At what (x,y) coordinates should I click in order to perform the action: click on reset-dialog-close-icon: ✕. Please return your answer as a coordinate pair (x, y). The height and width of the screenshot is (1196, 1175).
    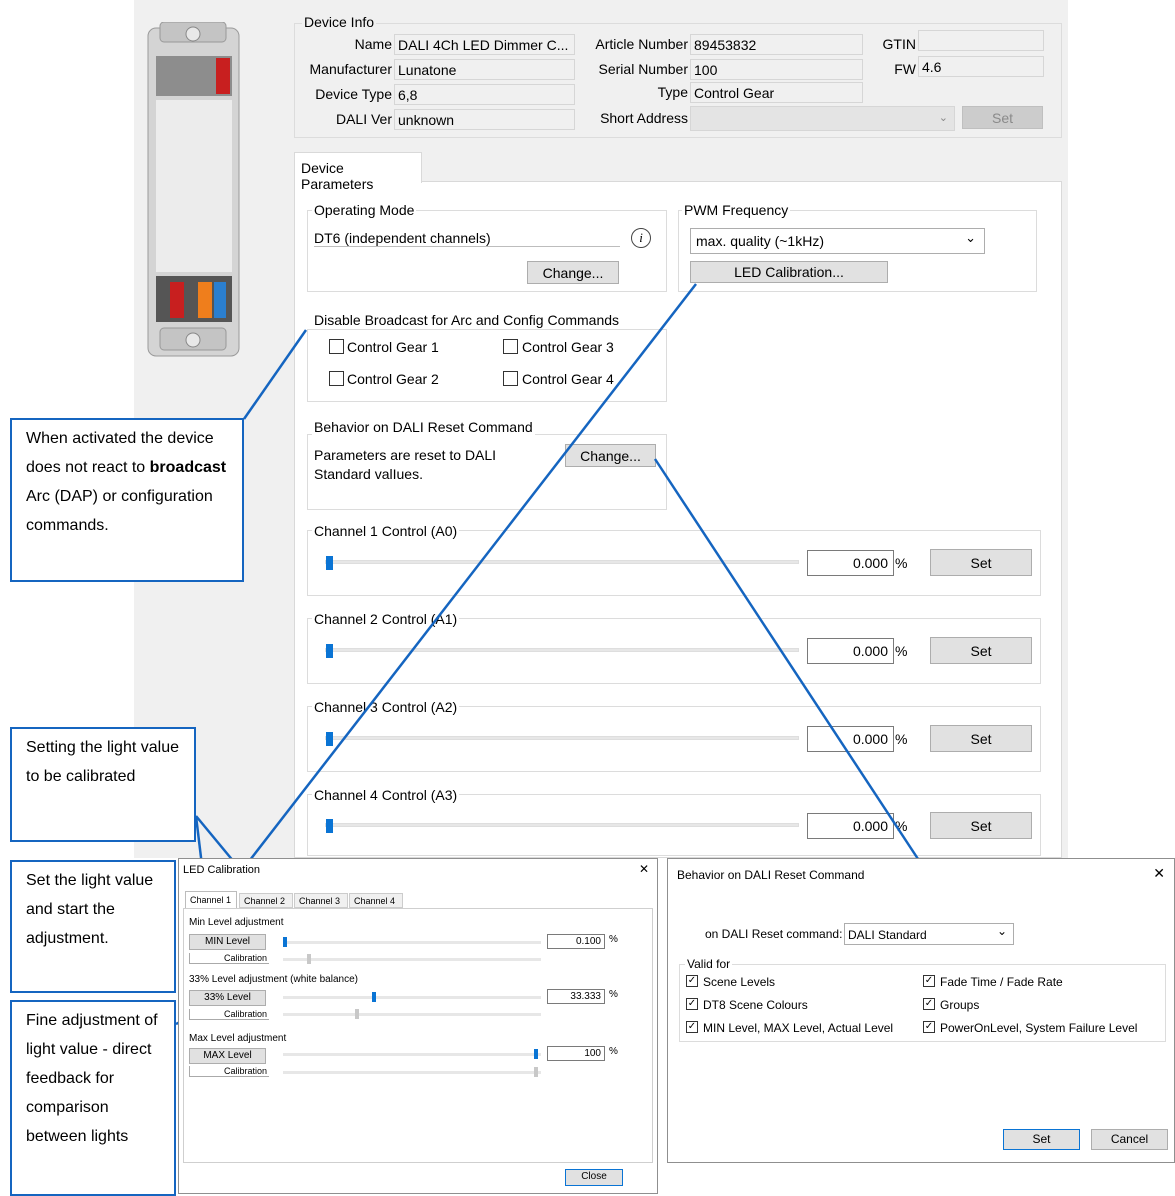
    Looking at the image, I should click on (1159, 873).